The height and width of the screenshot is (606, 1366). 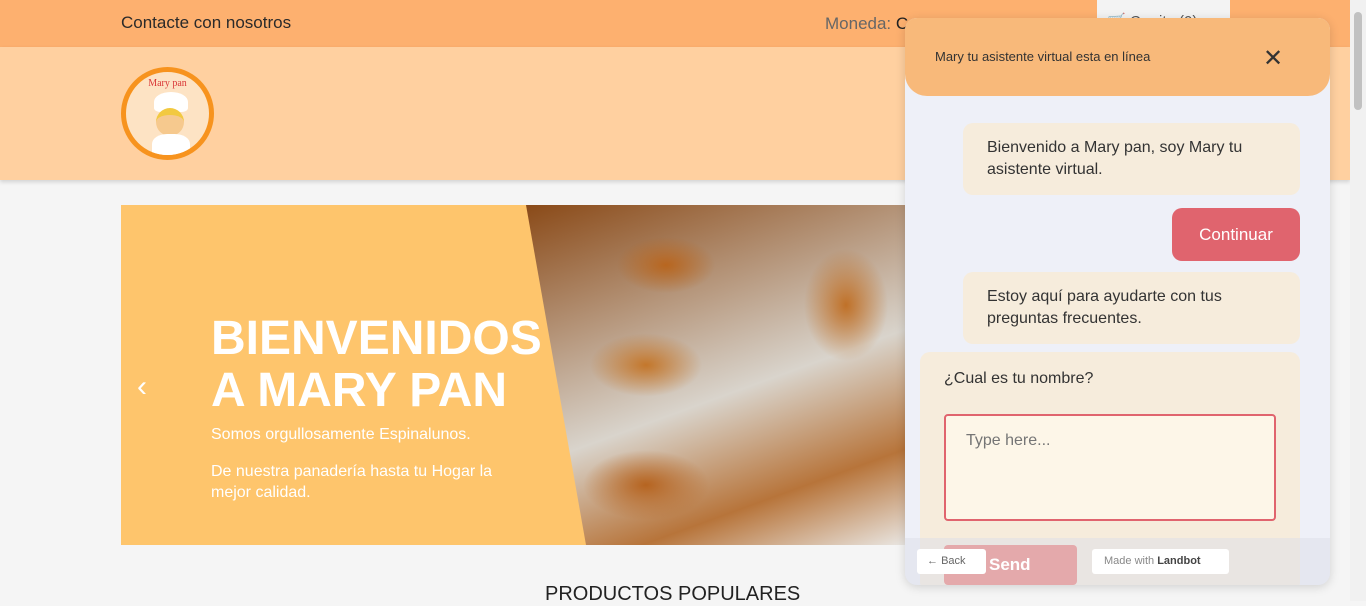 What do you see at coordinates (1358, 61) in the screenshot?
I see `scrollbar-thumb` at bounding box center [1358, 61].